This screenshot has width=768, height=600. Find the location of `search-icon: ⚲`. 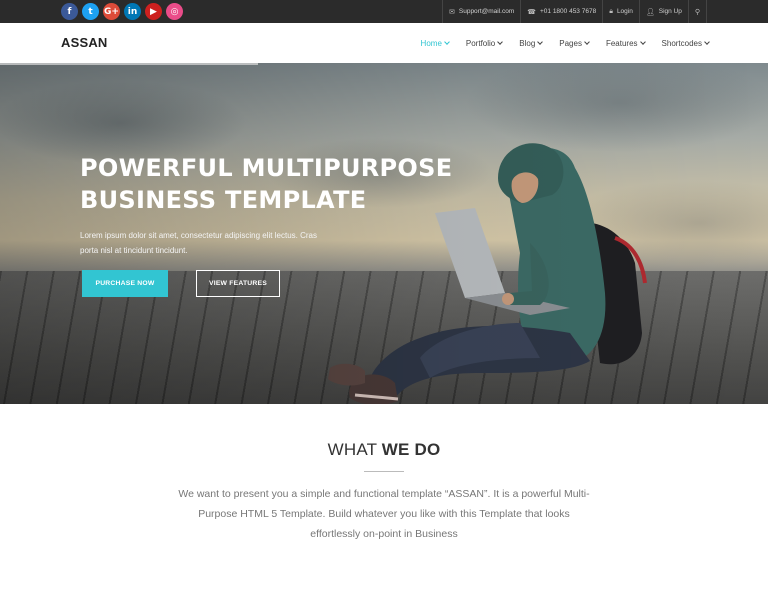

search-icon: ⚲ is located at coordinates (697, 11).